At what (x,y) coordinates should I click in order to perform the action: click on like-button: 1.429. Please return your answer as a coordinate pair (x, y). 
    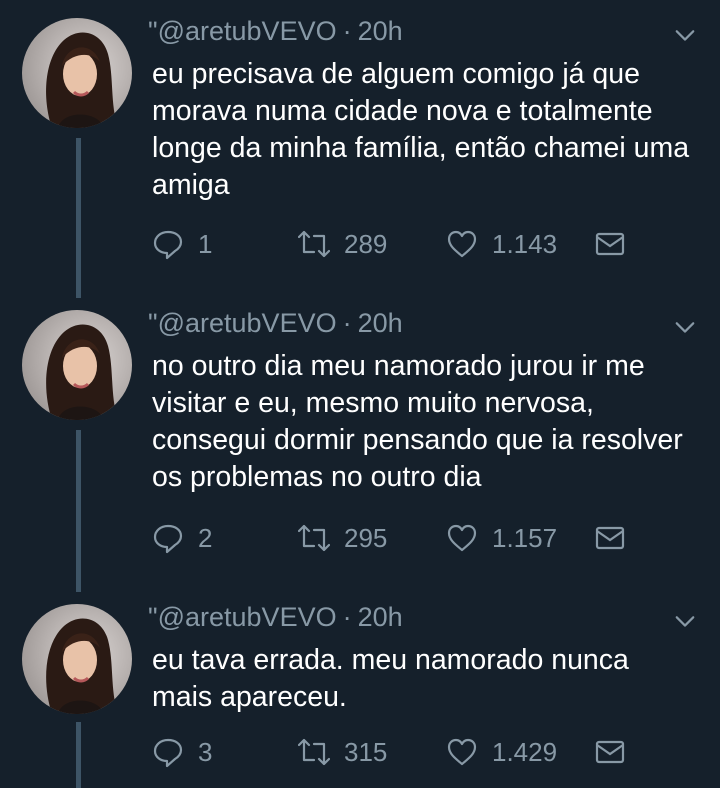
    Looking at the image, I should click on (501, 752).